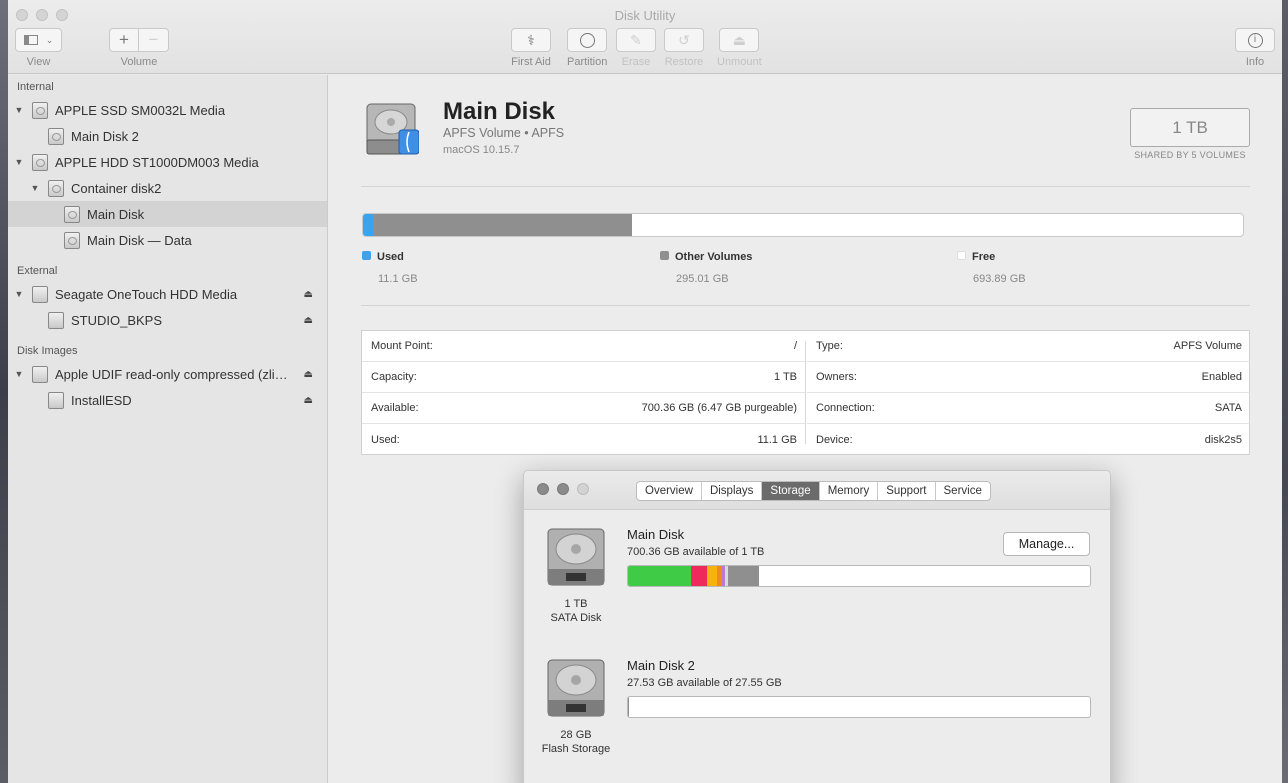 This screenshot has height=783, width=1288. What do you see at coordinates (583, 489) in the screenshot?
I see `zoom-button` at bounding box center [583, 489].